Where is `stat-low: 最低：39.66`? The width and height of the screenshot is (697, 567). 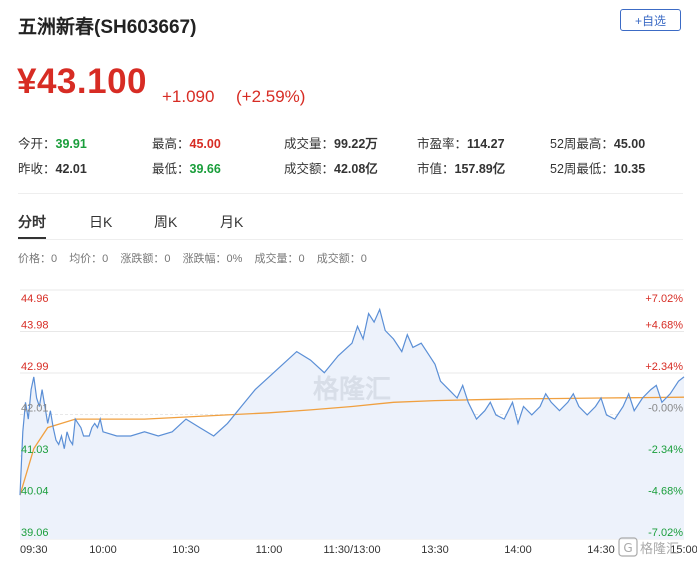 stat-low: 最低：39.66 is located at coordinates (186, 167).